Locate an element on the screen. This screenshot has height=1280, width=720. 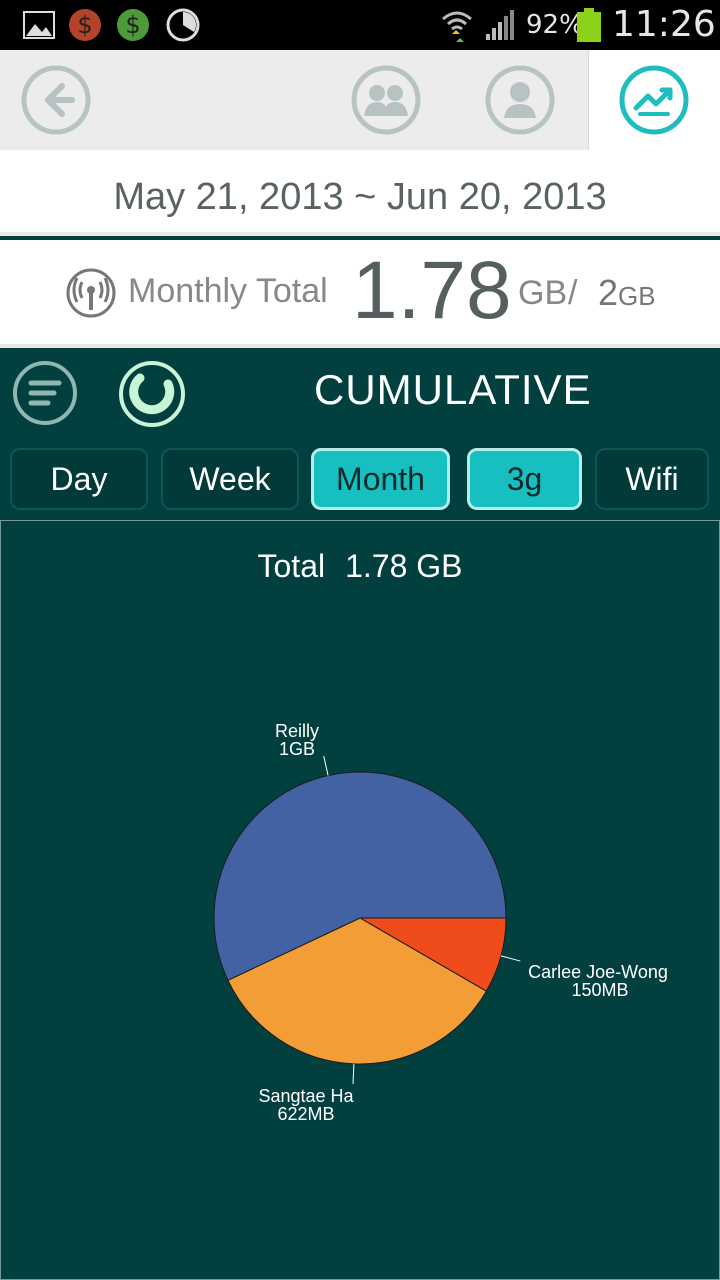
pie-chart is located at coordinates (367, 919).